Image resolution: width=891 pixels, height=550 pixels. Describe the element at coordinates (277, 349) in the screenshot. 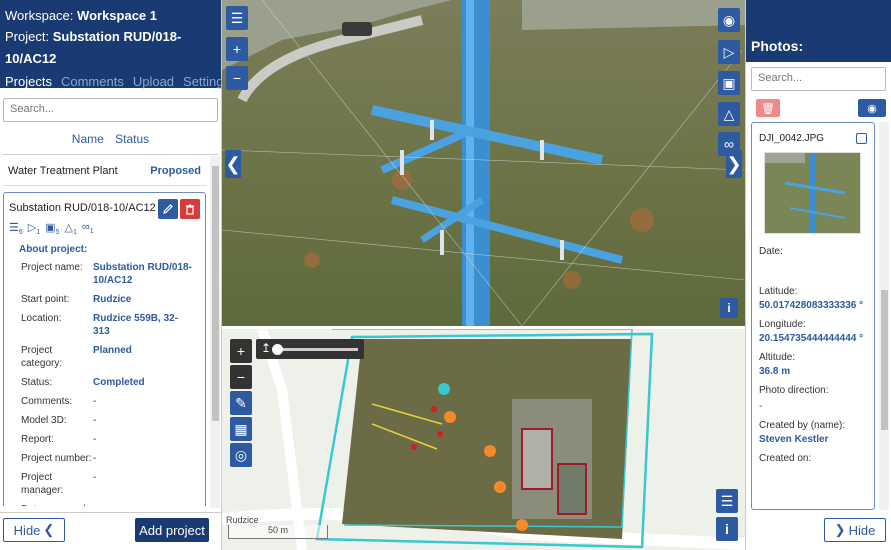

I see `slider-knob` at that location.